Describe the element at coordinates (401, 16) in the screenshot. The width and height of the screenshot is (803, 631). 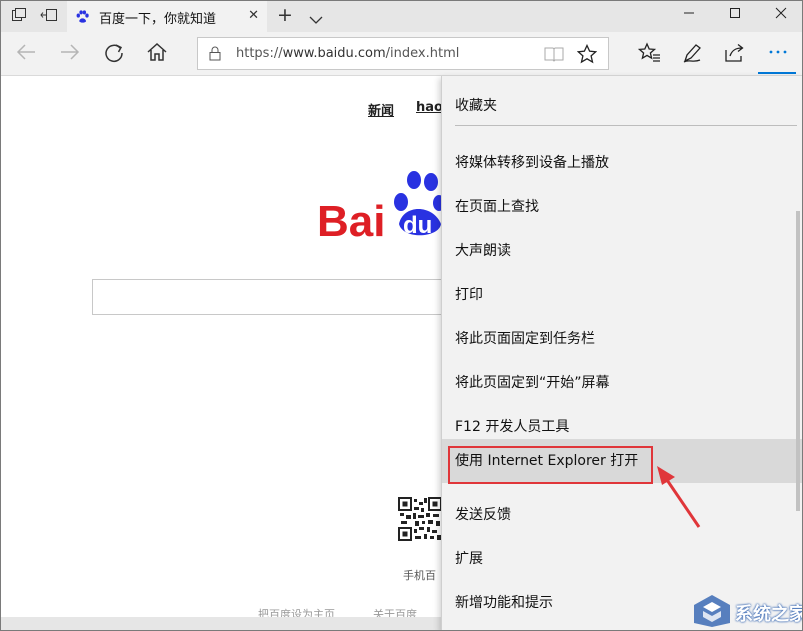
I see `tab-strip: 百度一下，你就知道 ✕ +` at that location.